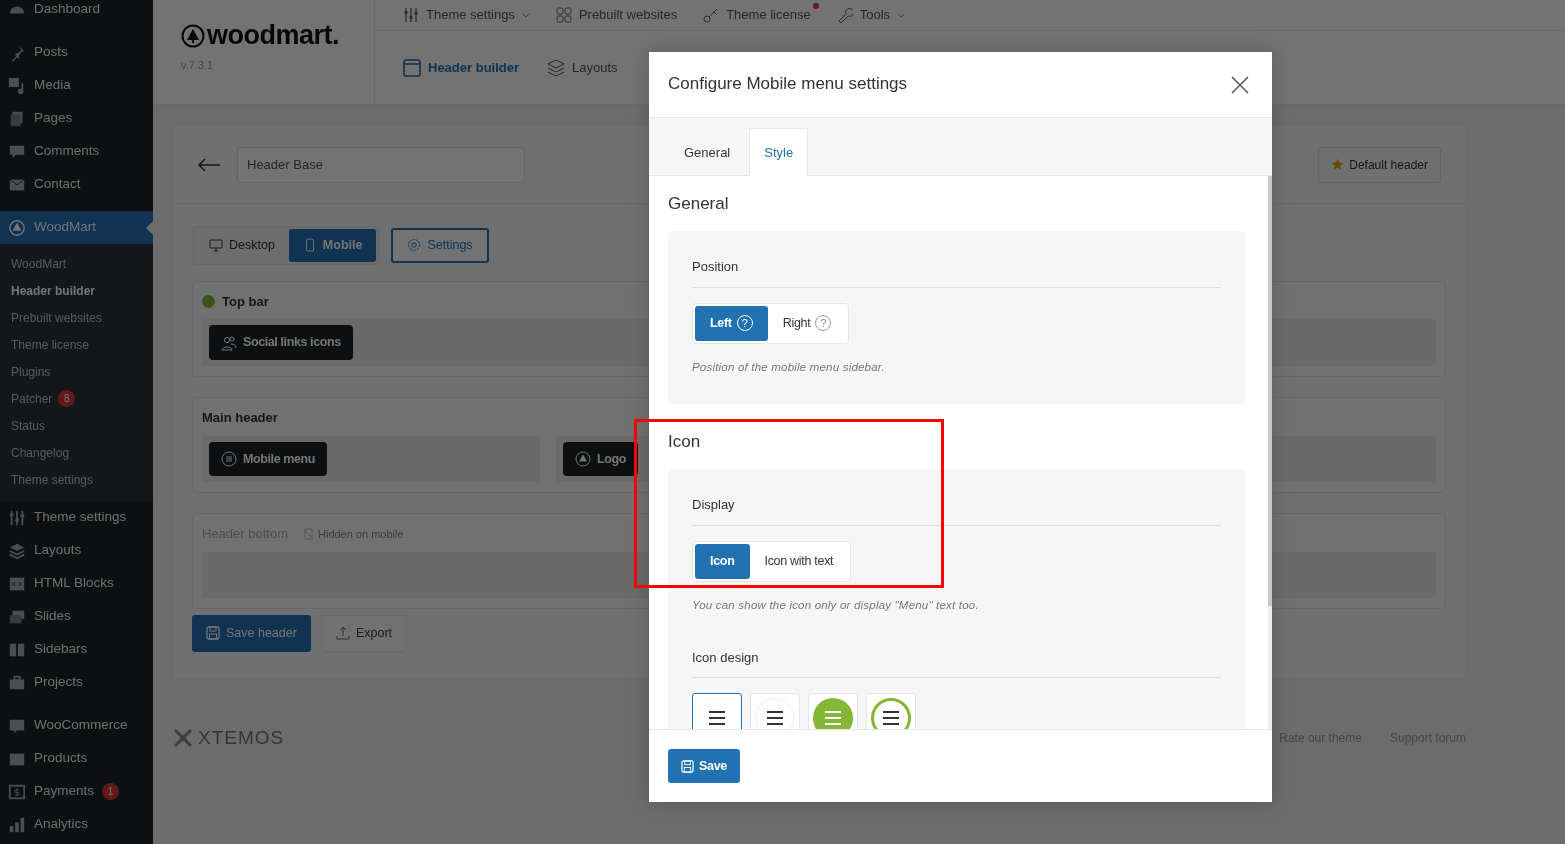 This screenshot has width=1565, height=844. Describe the element at coordinates (76, 52) in the screenshot. I see `sidebar-item: Posts` at that location.